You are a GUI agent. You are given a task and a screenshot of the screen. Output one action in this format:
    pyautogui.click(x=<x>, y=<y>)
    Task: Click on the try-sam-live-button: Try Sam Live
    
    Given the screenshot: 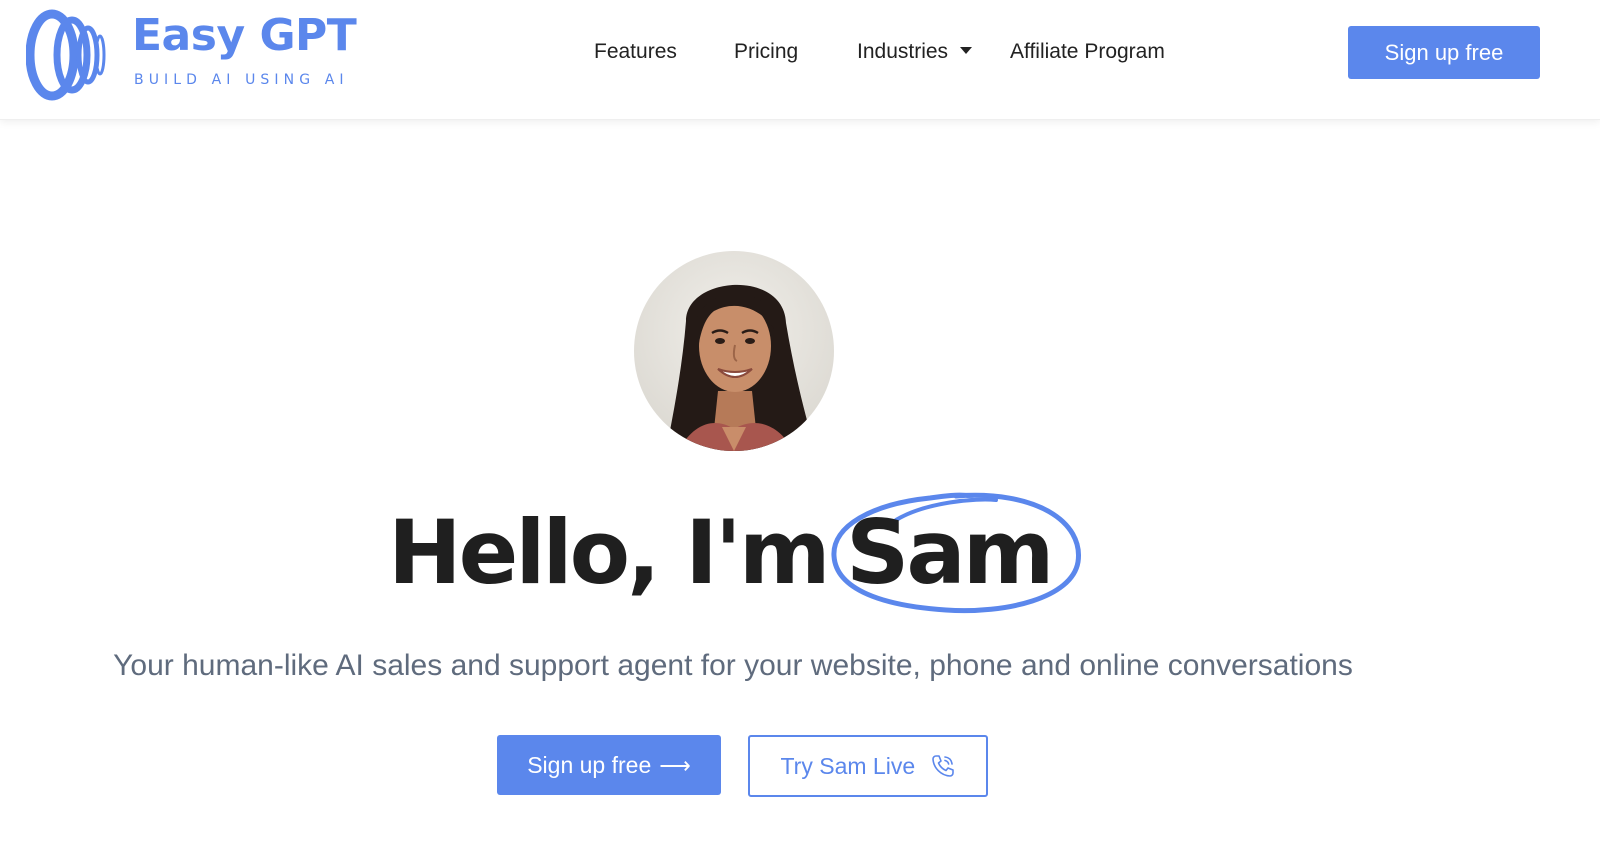 What is the action you would take?
    pyautogui.click(x=868, y=766)
    